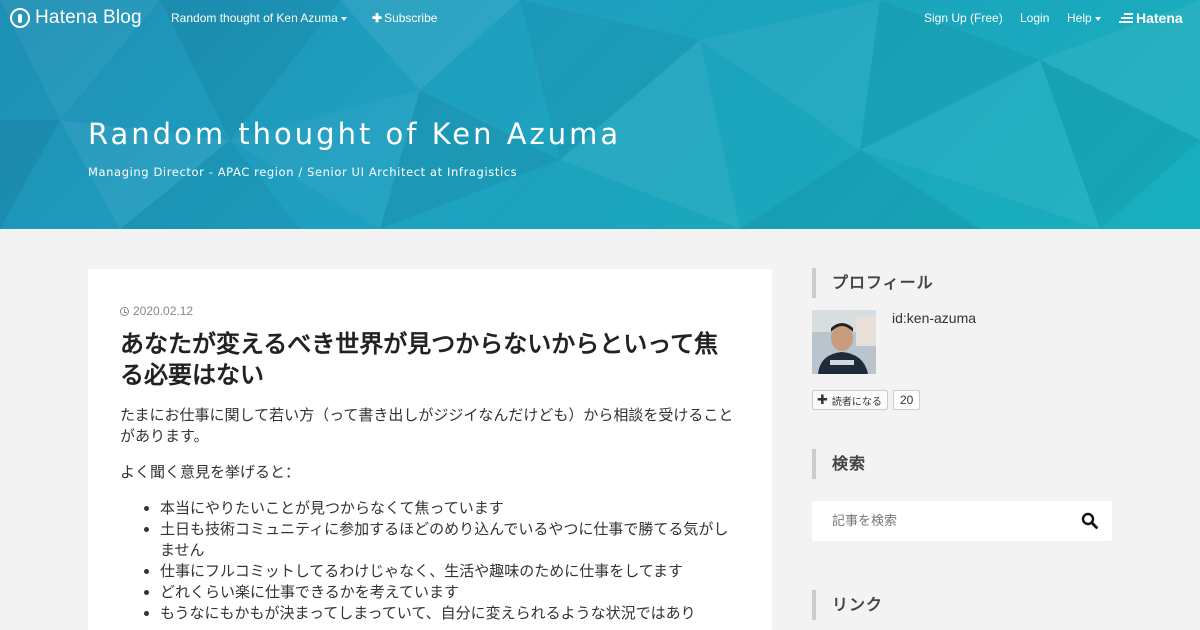  Describe the element at coordinates (907, 400) in the screenshot. I see `subscriber-count: 20` at that location.